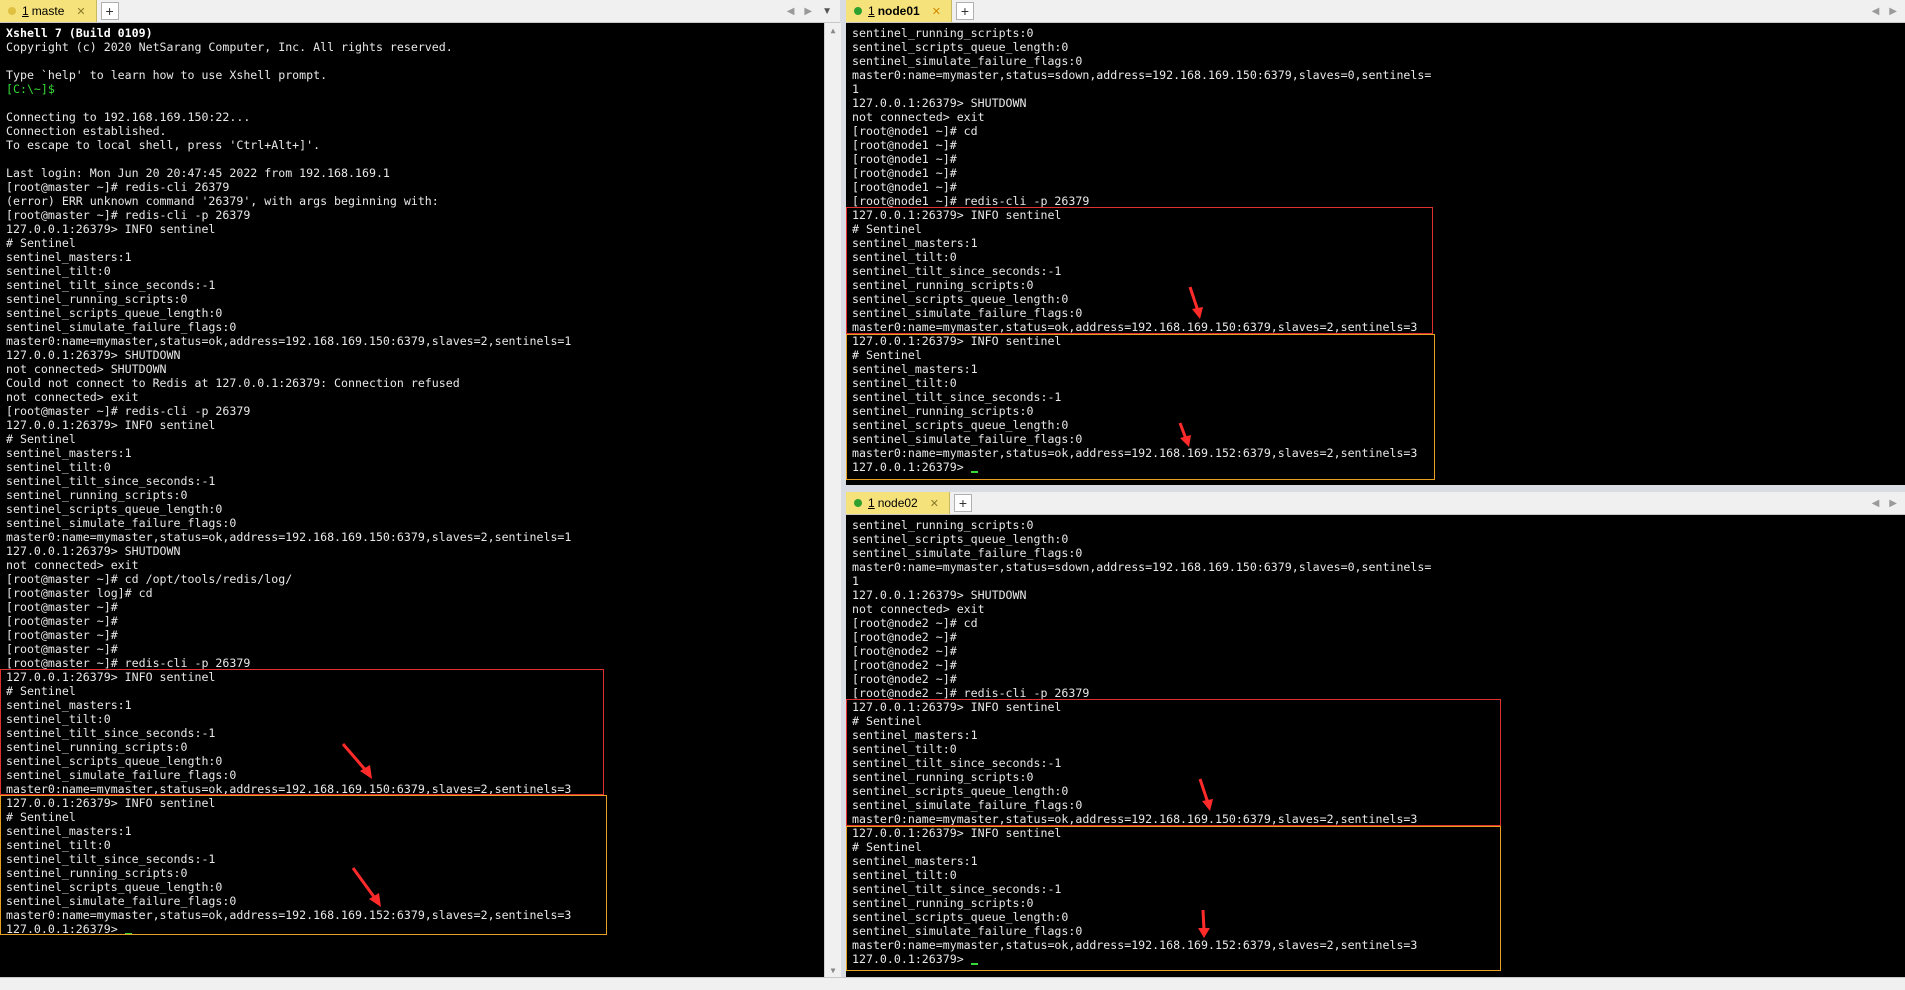  Describe the element at coordinates (833, 970) in the screenshot. I see `scroll-down-icon: ▼` at that location.